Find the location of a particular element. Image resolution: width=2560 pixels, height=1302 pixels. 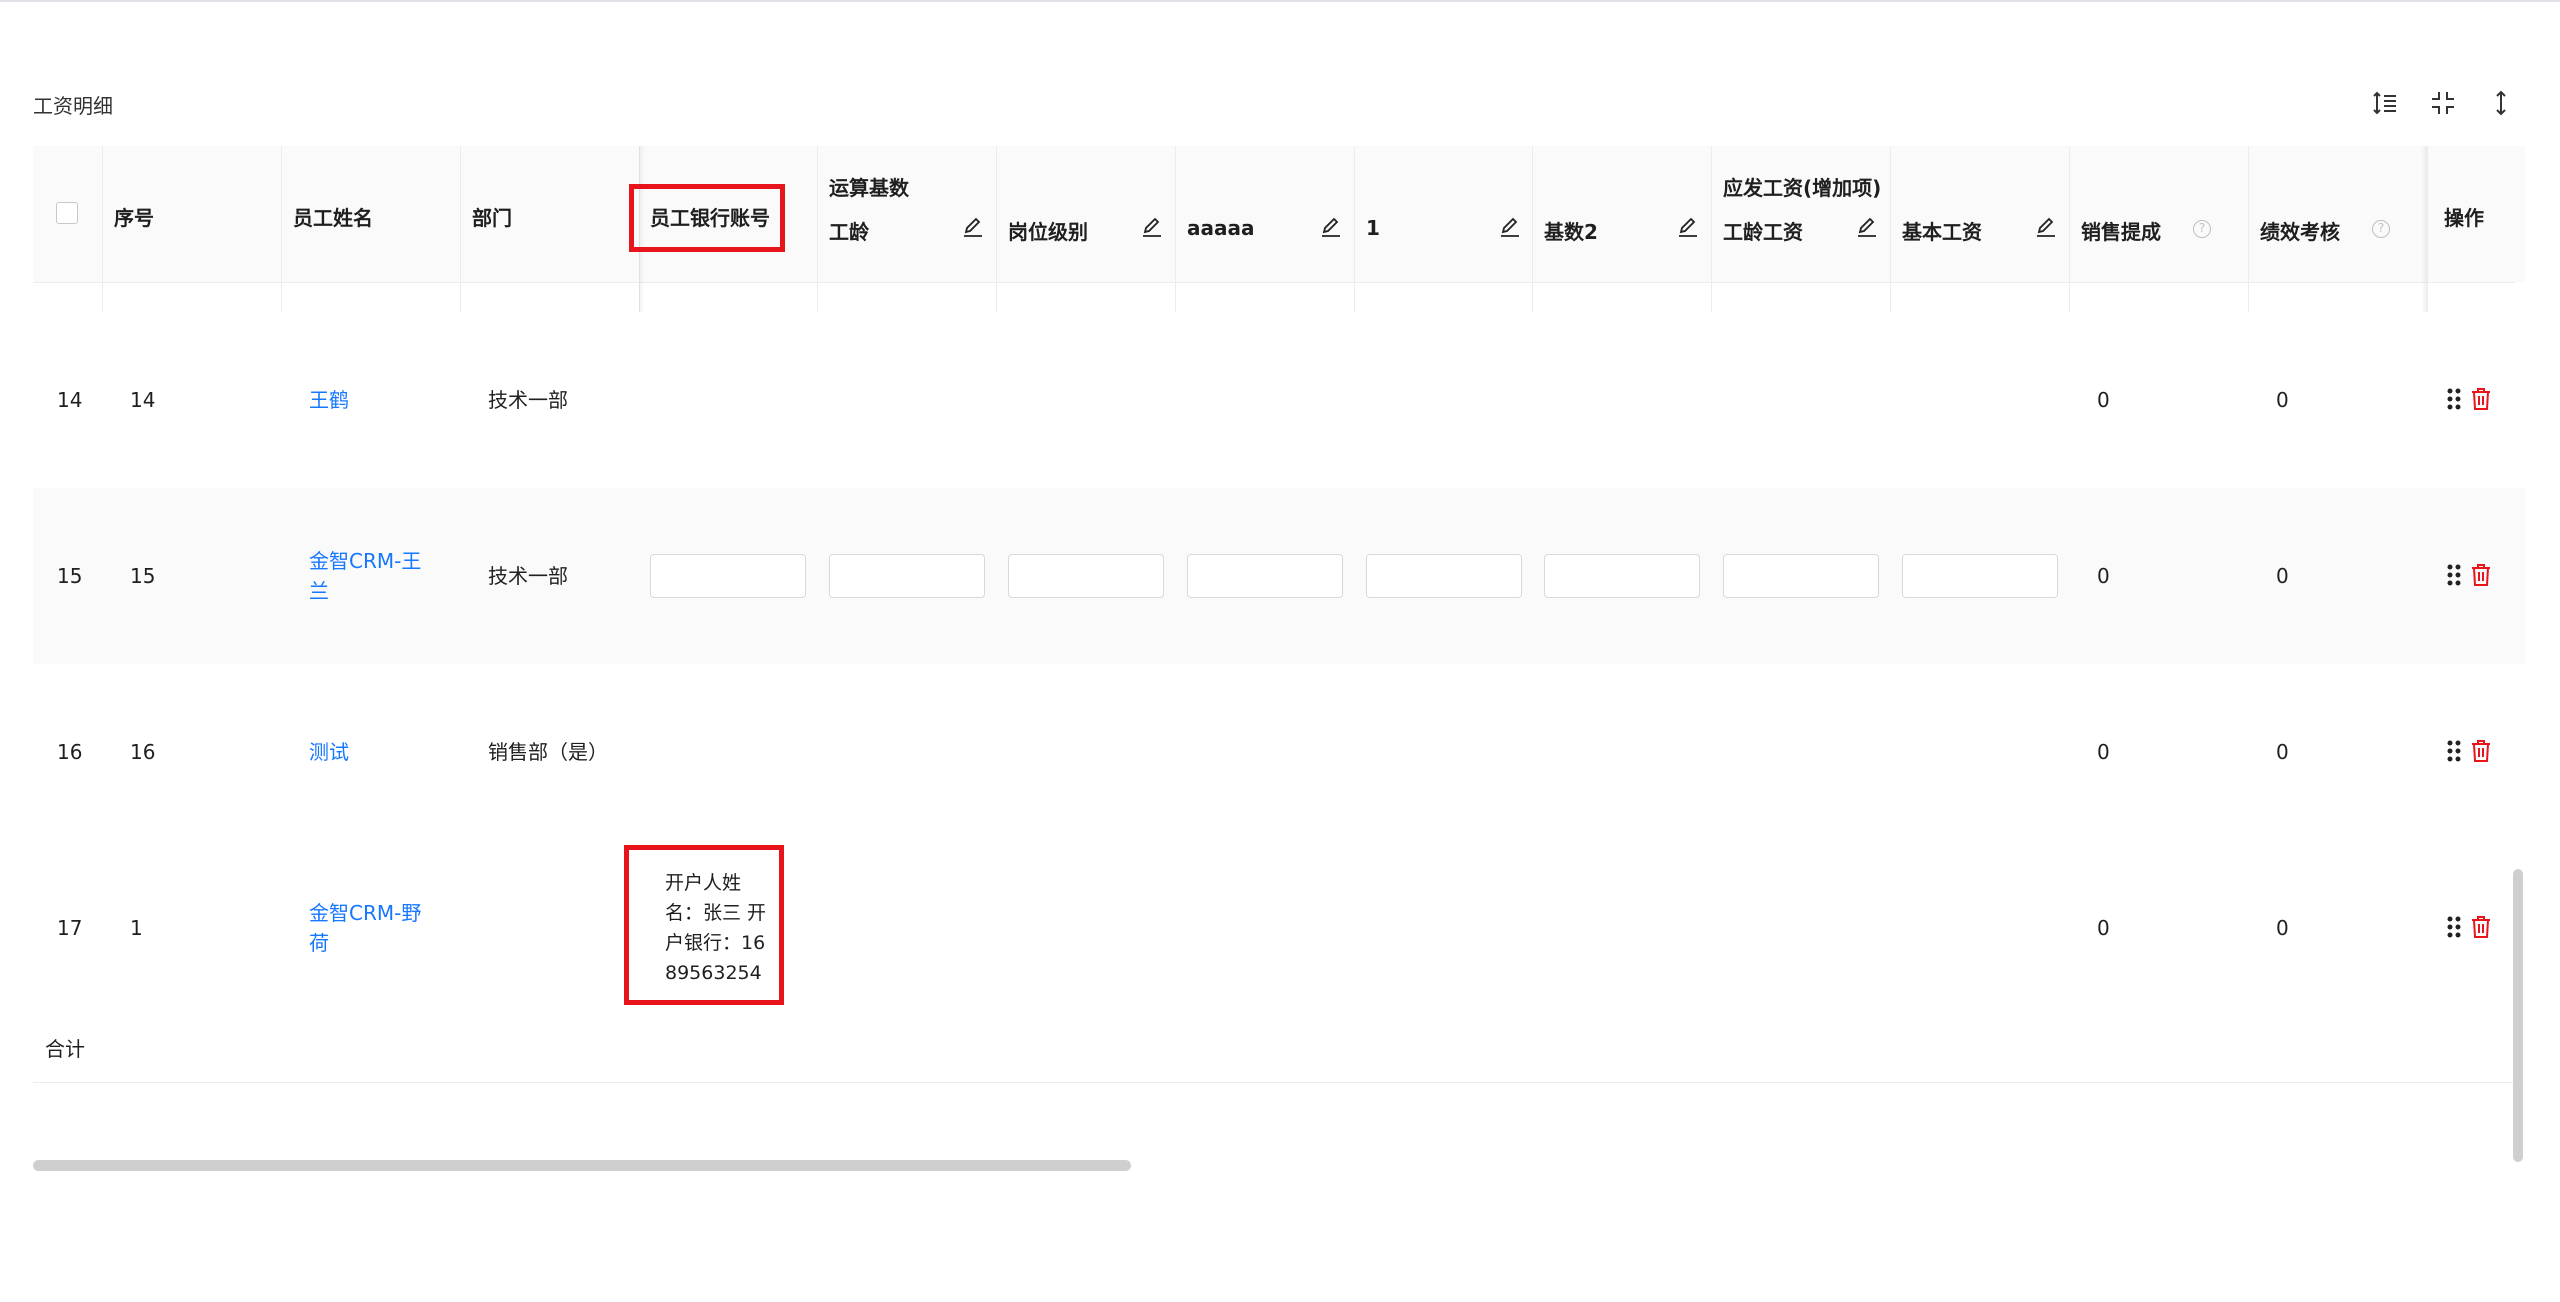

header-glgz: 工龄工资 is located at coordinates (1763, 232).